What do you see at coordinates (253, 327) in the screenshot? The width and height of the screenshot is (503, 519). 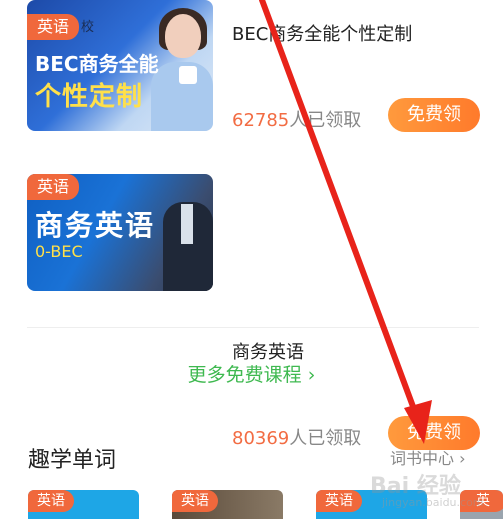 I see `divider` at bounding box center [253, 327].